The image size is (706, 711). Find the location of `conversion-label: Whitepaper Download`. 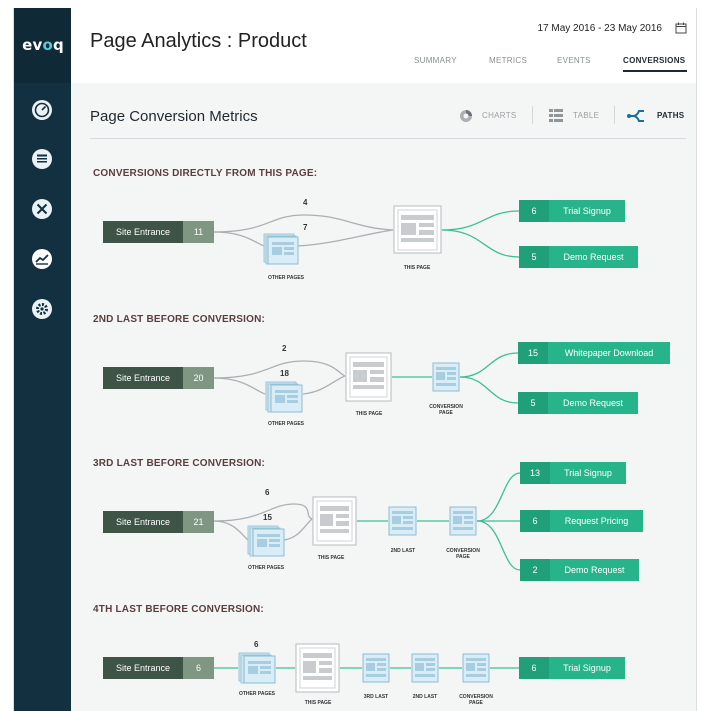

conversion-label: Whitepaper Download is located at coordinates (609, 353).